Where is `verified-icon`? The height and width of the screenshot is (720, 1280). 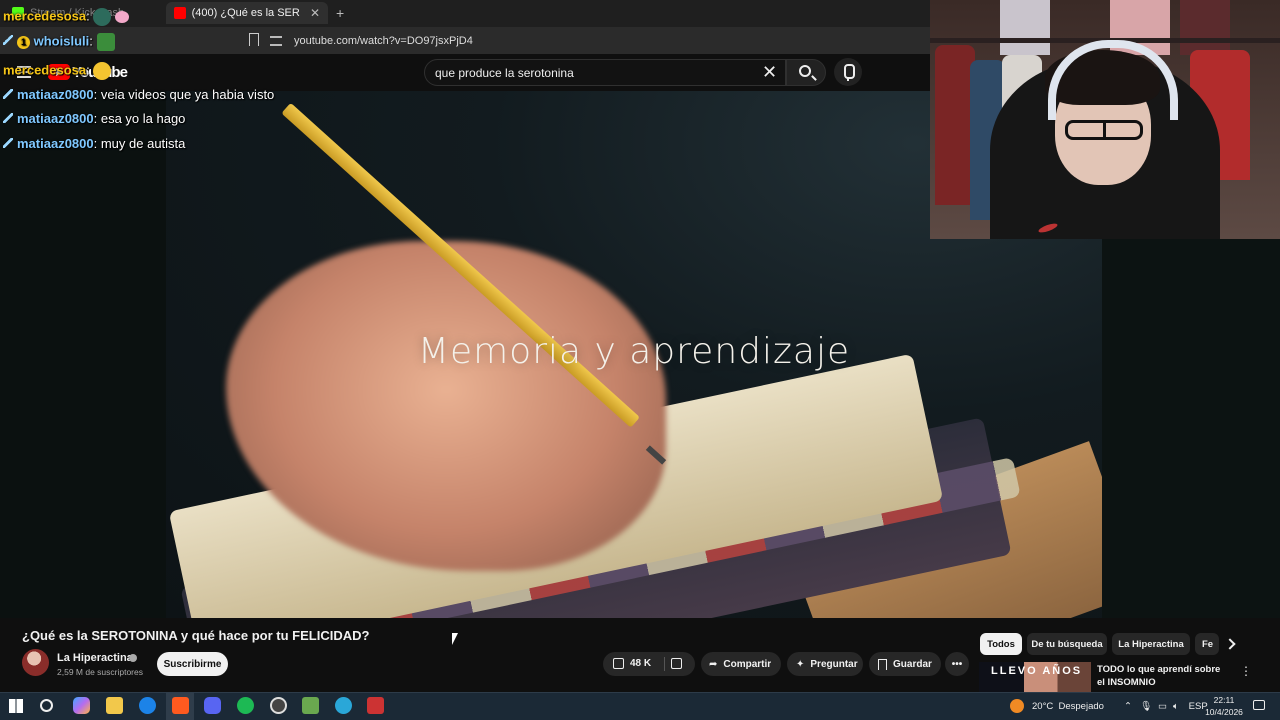 verified-icon is located at coordinates (133, 658).